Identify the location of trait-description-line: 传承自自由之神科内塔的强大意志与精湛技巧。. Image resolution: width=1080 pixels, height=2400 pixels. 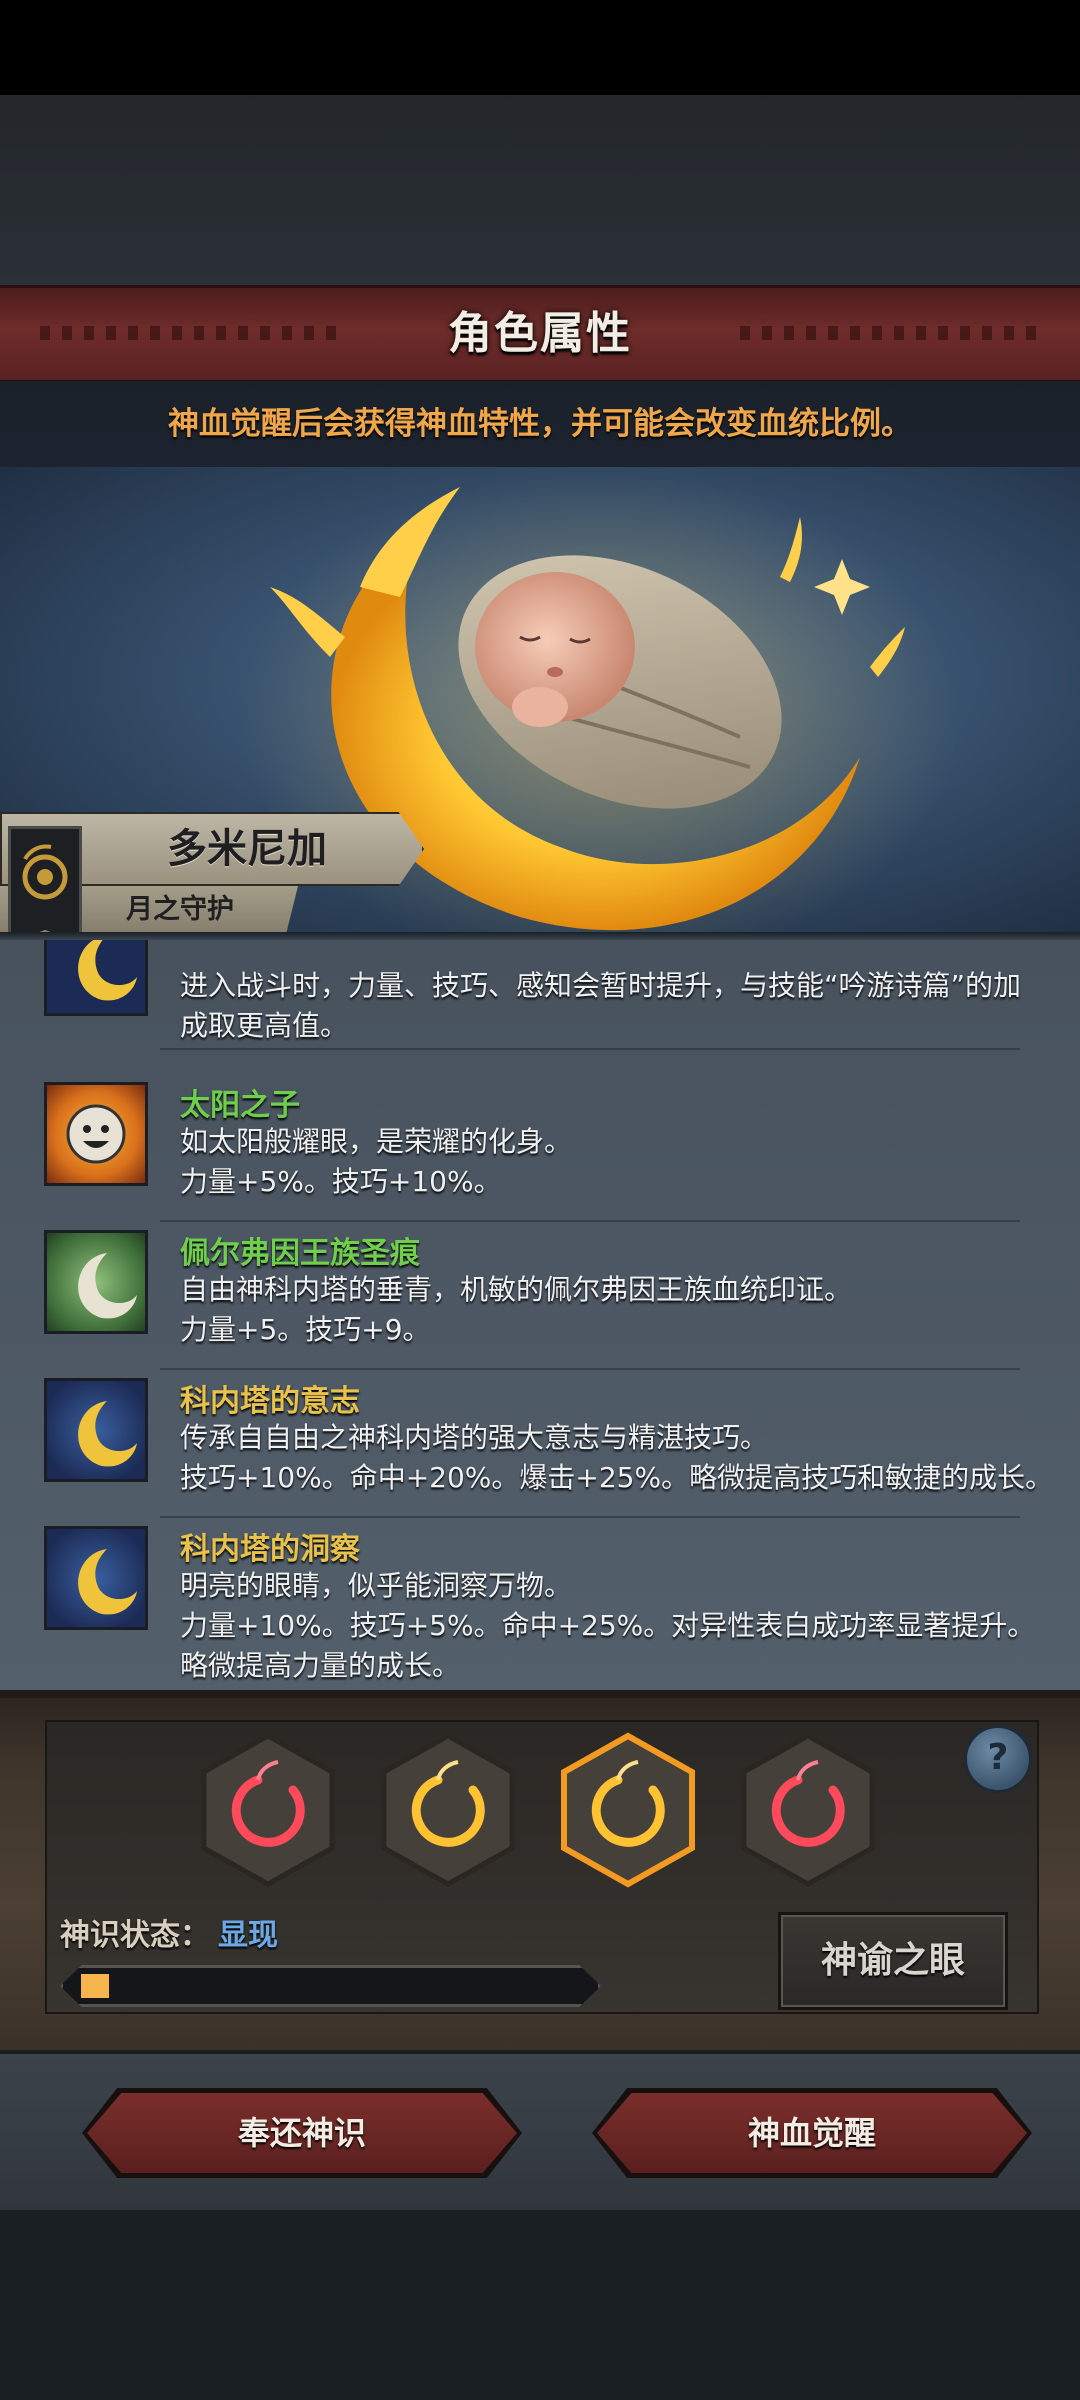
(474, 1437).